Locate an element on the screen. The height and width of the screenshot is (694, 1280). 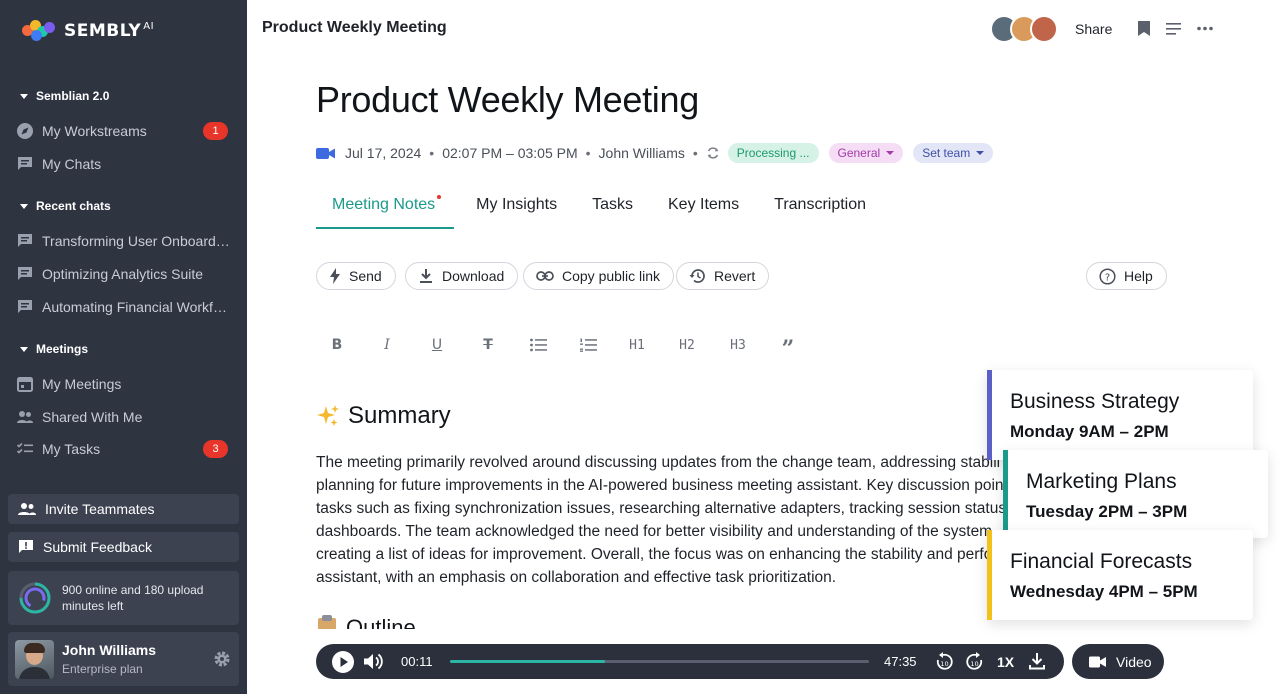
progress-slider is located at coordinates (659, 661).